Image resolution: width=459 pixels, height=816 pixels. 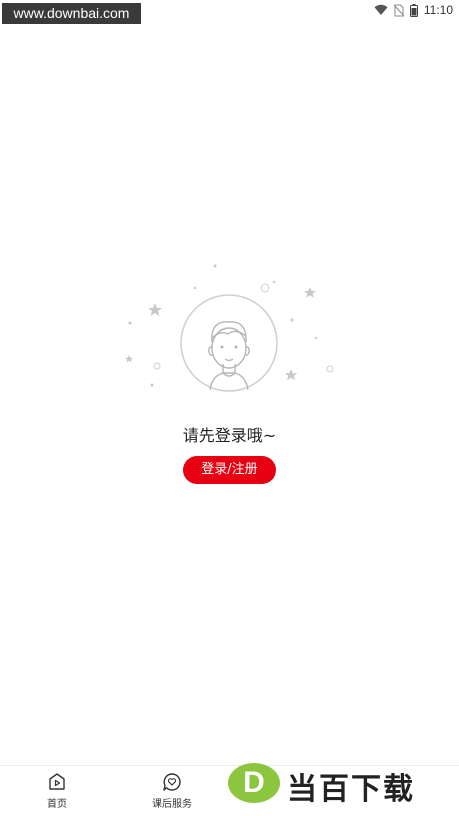 I want to click on watermark-logo: D 当百下载, so click(x=342, y=785).